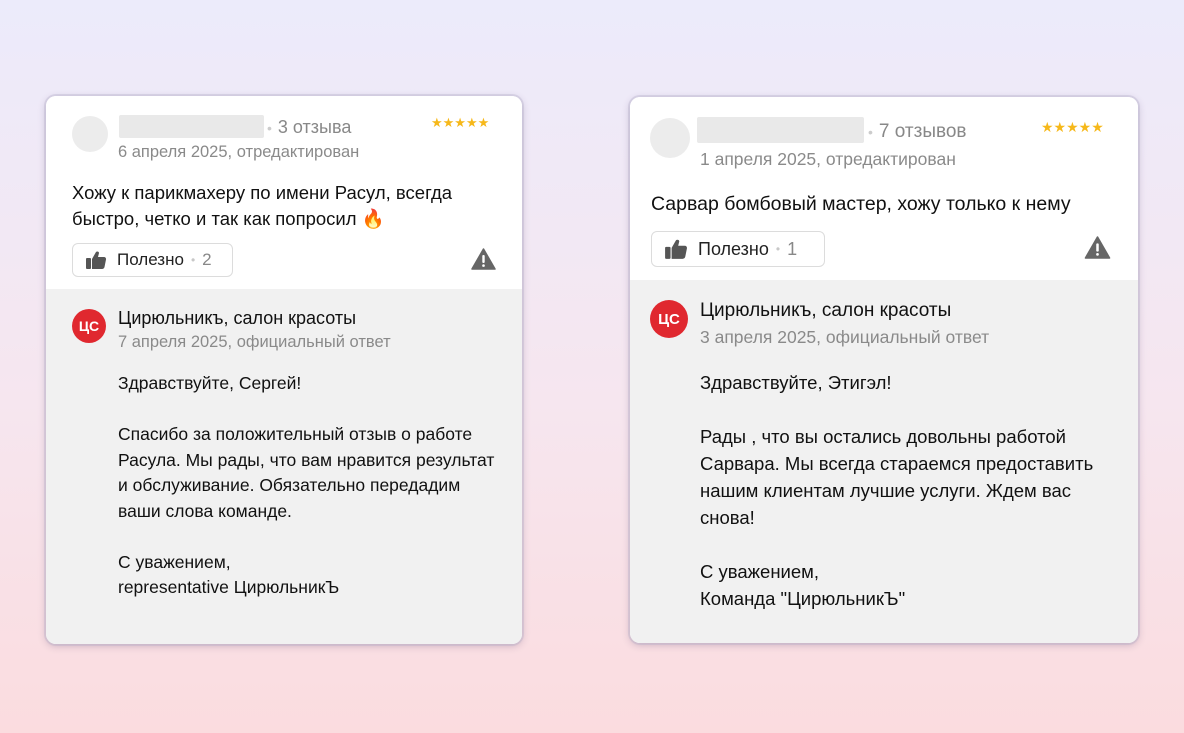 The image size is (1184, 733). I want to click on review-count-label: 3 отзыва, so click(314, 127).